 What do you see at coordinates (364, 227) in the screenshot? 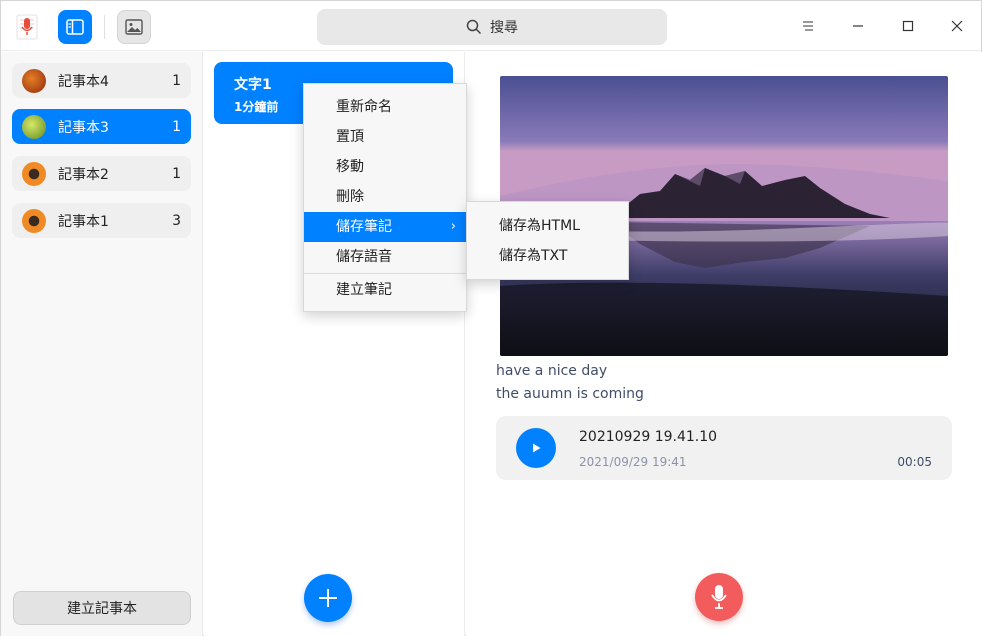
I see `menu-item-label: 儲存筆記` at bounding box center [364, 227].